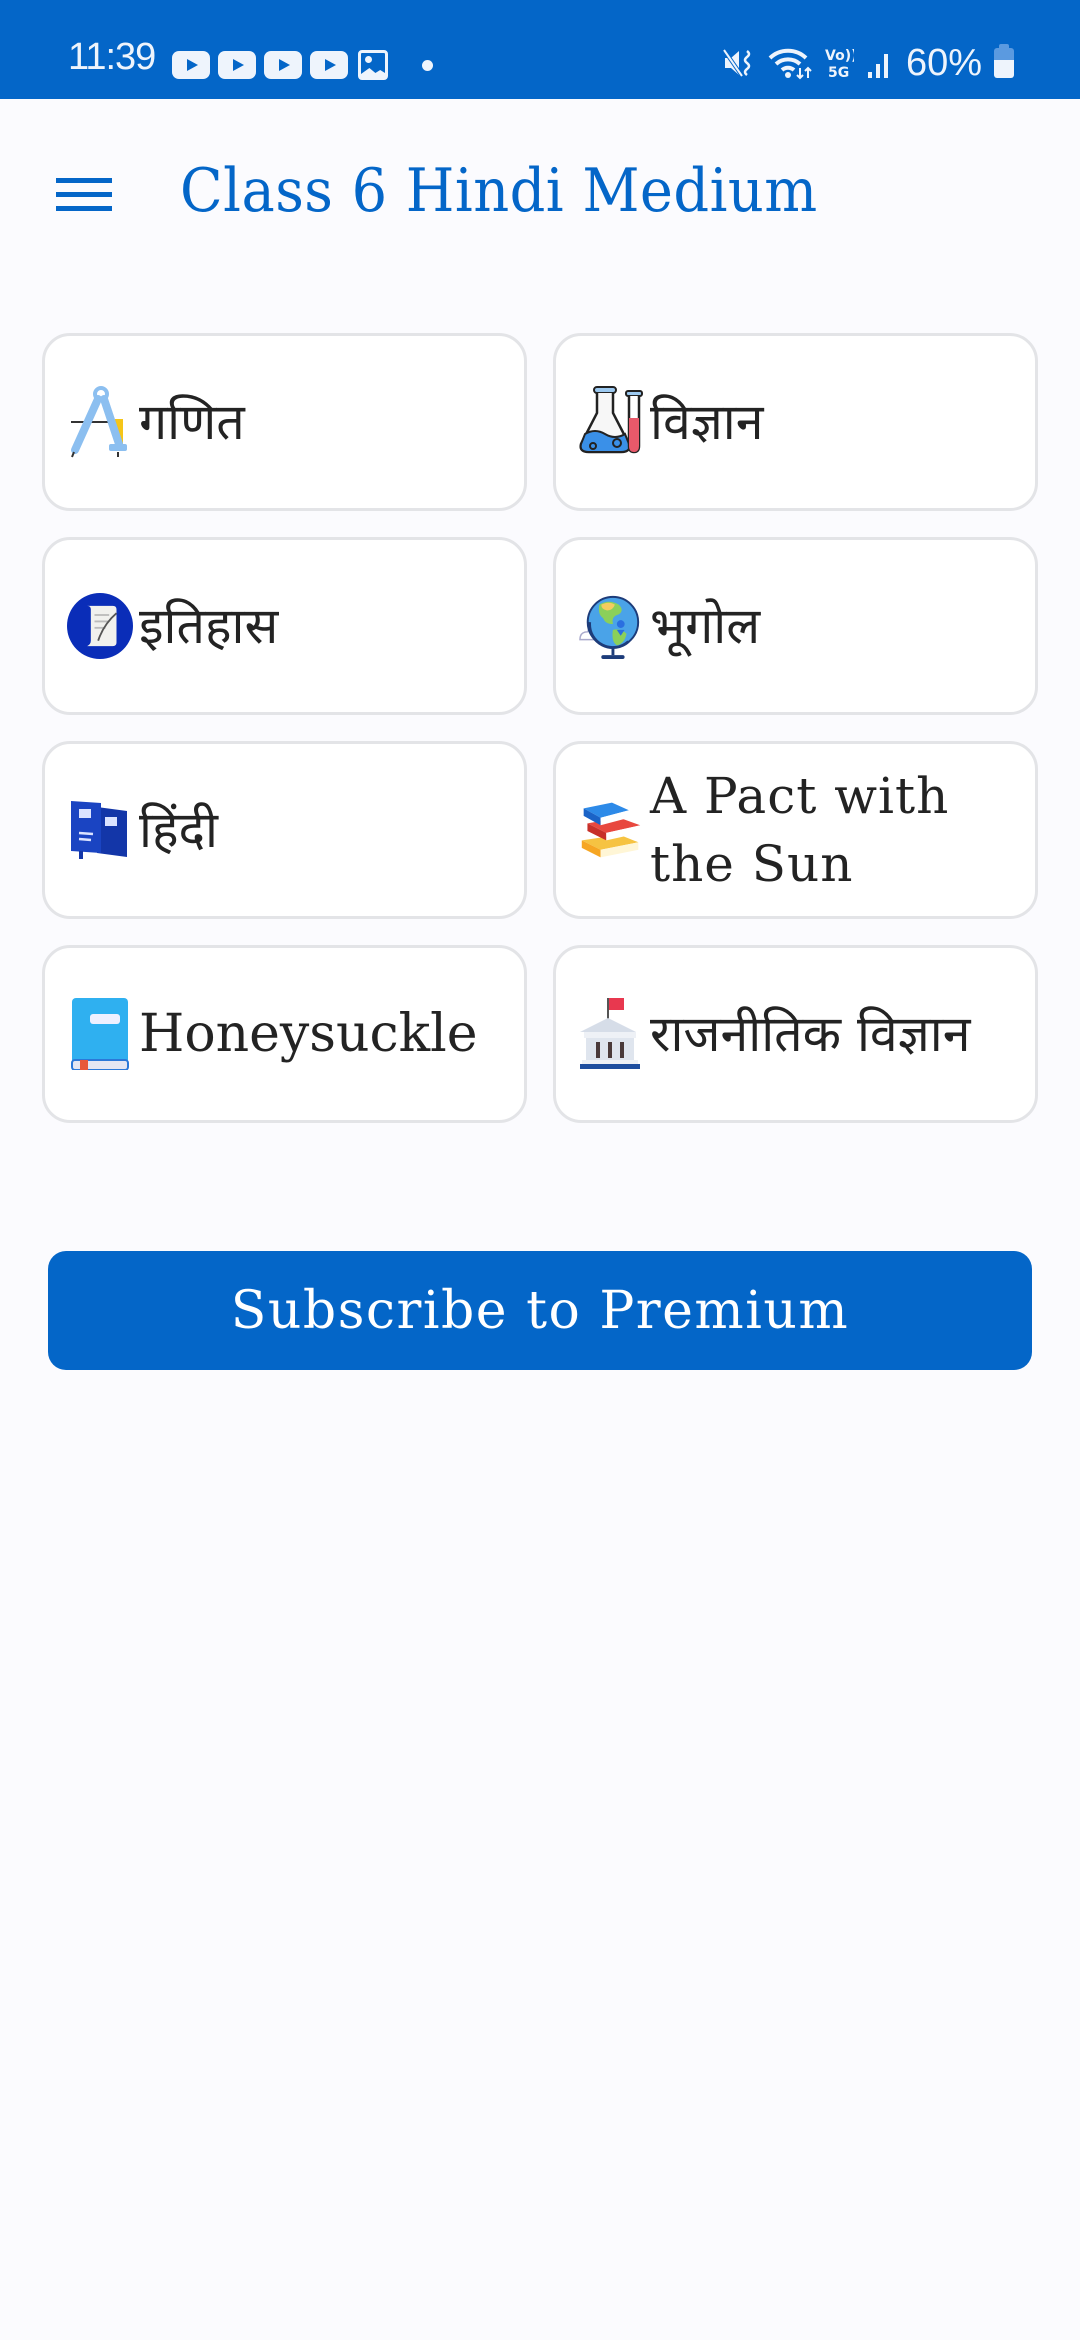 The width and height of the screenshot is (1080, 2340). I want to click on gallery-icon, so click(373, 65).